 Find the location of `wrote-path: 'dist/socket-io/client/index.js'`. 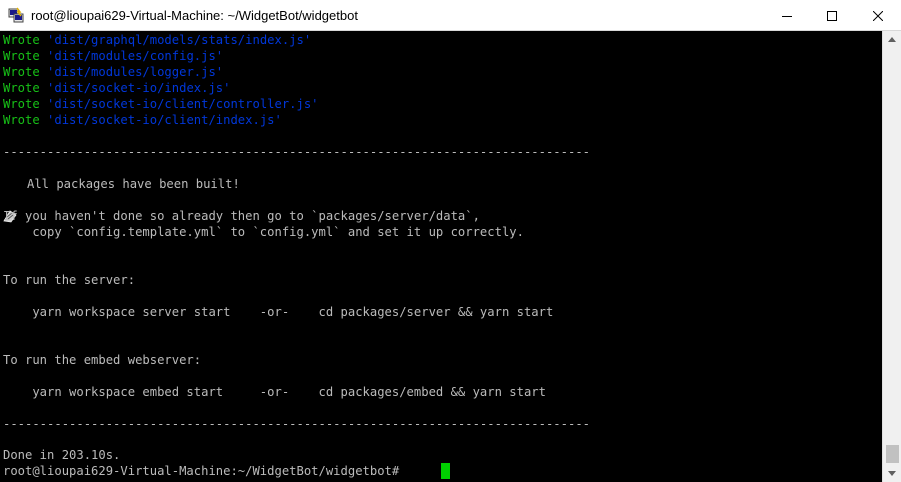

wrote-path: 'dist/socket-io/client/index.js' is located at coordinates (164, 120).